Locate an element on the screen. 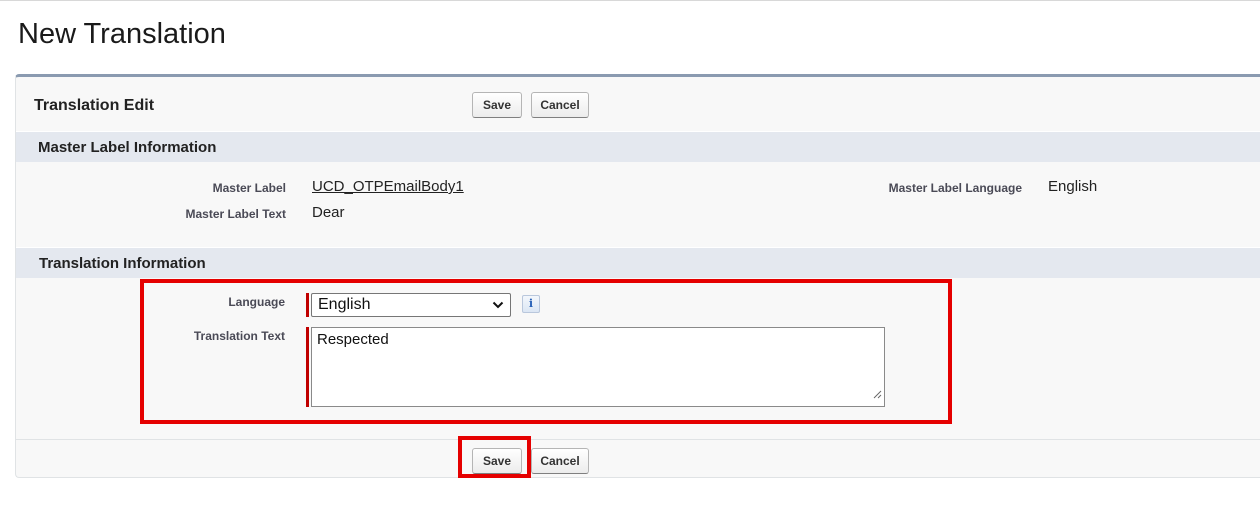  master-label-section-header: Master Label Information is located at coordinates (638, 146).